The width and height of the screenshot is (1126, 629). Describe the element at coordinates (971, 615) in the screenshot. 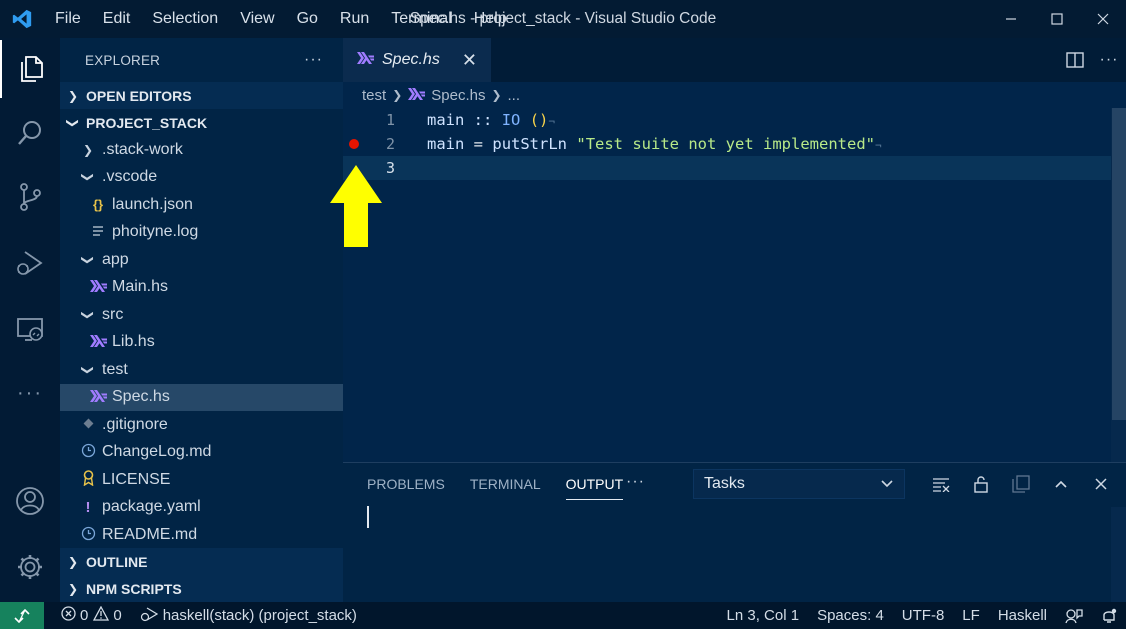

I see `end-of-line: LF` at that location.